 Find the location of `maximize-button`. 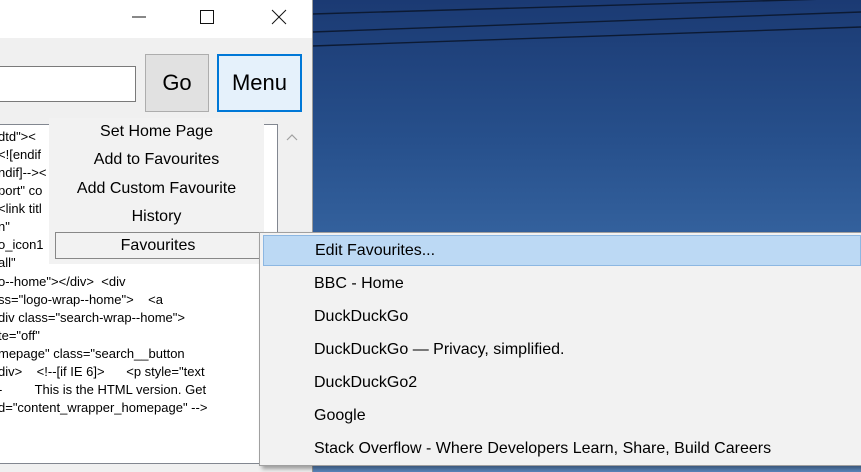

maximize-button is located at coordinates (207, 17).